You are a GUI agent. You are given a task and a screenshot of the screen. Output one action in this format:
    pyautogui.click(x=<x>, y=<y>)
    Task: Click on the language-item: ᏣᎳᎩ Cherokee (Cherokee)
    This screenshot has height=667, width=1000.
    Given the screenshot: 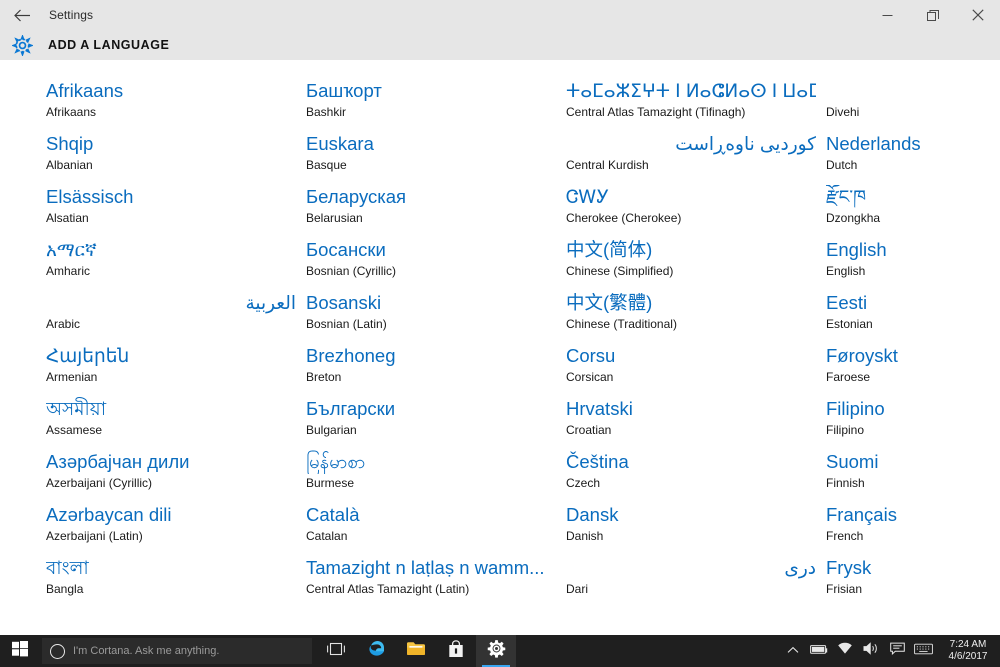 What is the action you would take?
    pyautogui.click(x=696, y=211)
    